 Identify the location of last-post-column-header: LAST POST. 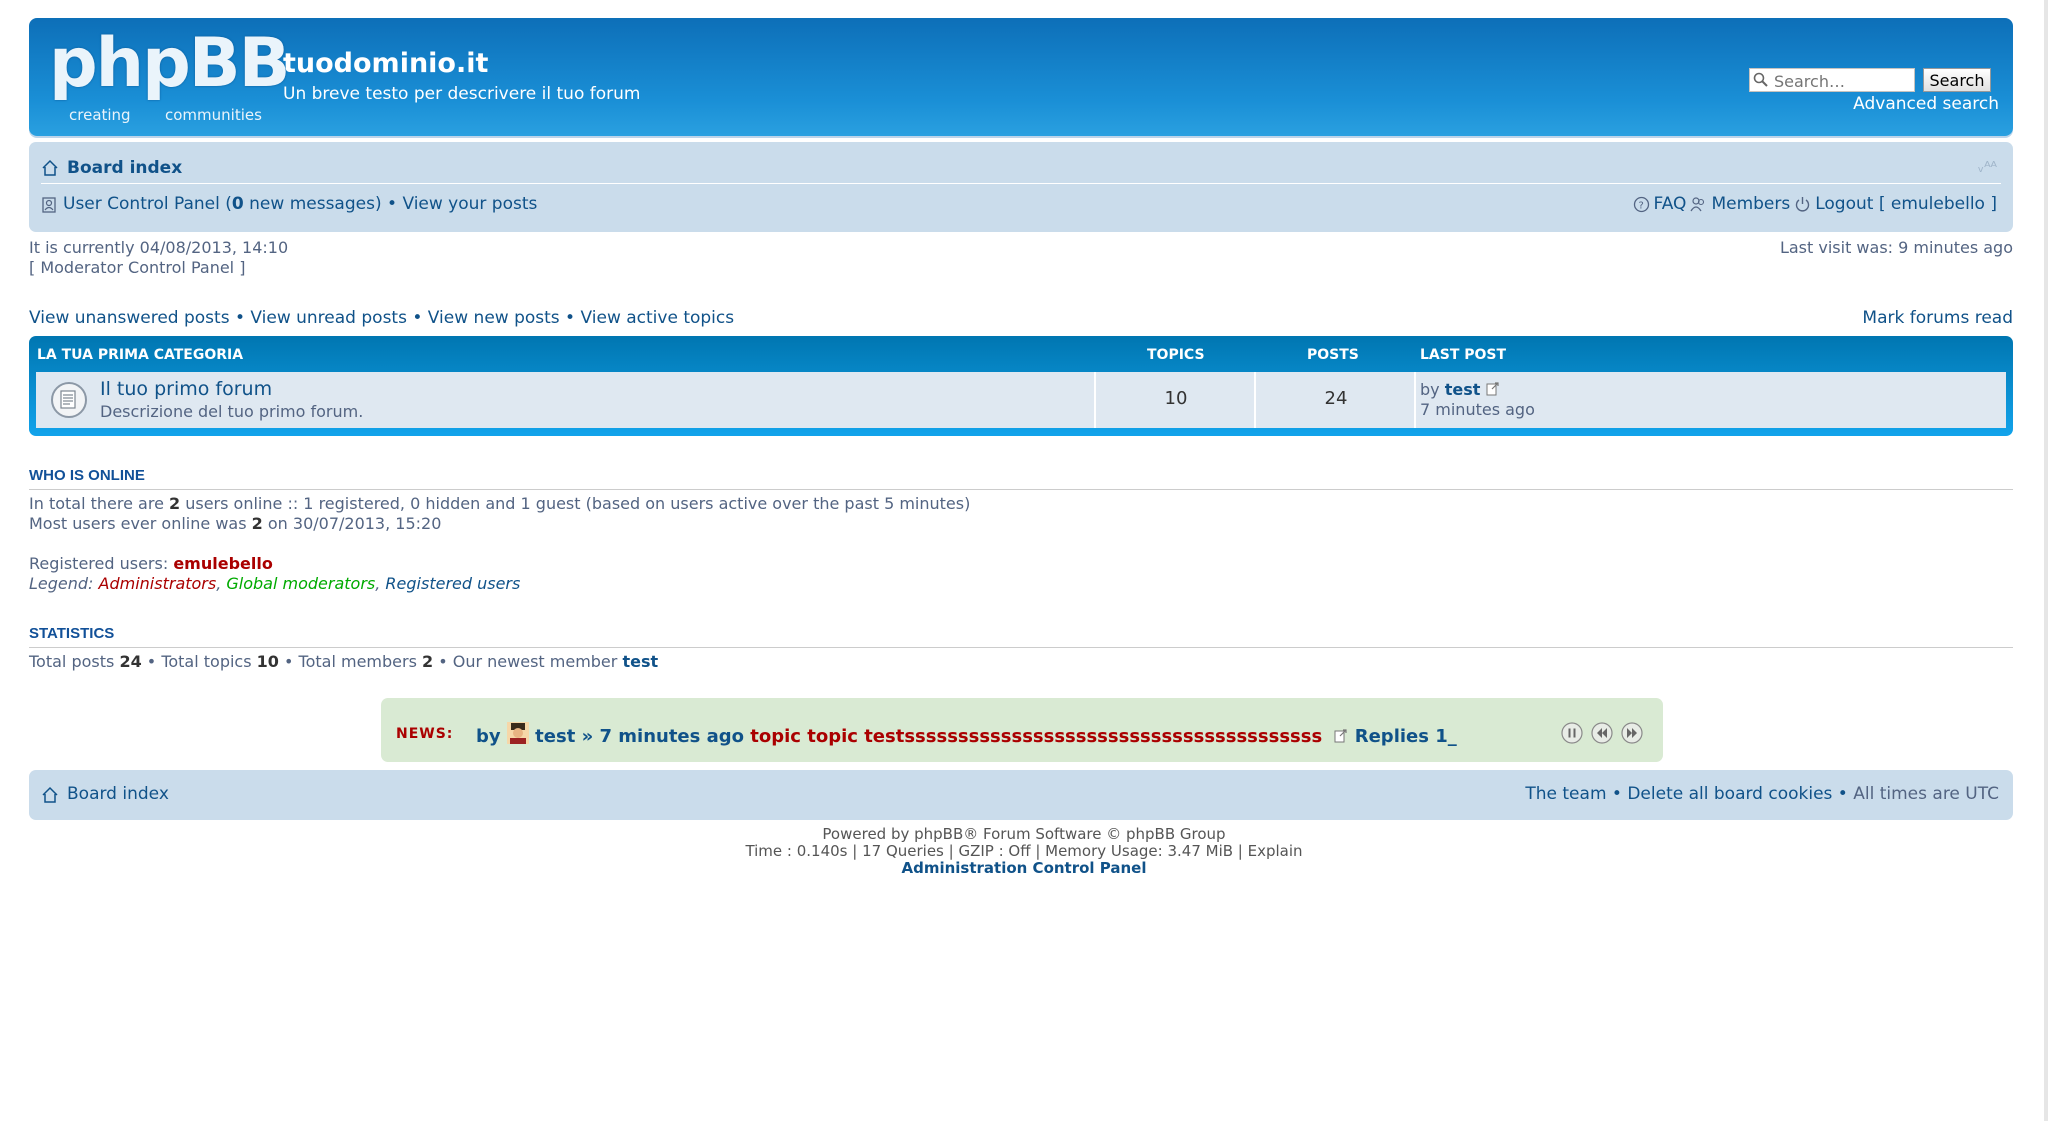
(1463, 355).